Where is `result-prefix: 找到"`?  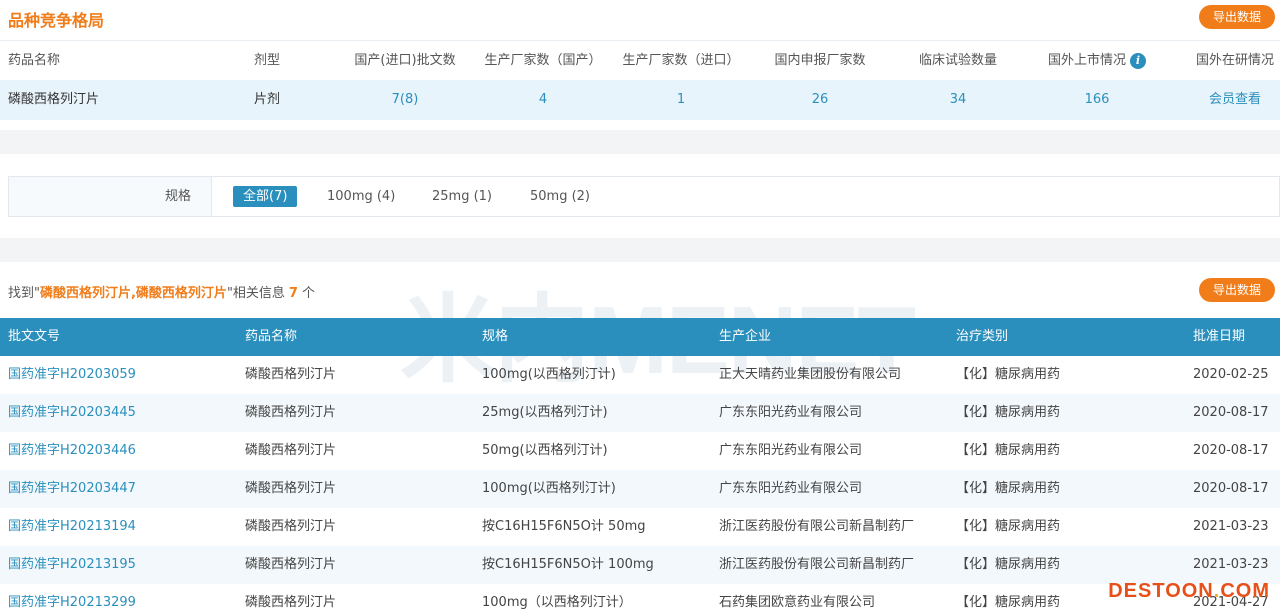 result-prefix: 找到" is located at coordinates (24, 293).